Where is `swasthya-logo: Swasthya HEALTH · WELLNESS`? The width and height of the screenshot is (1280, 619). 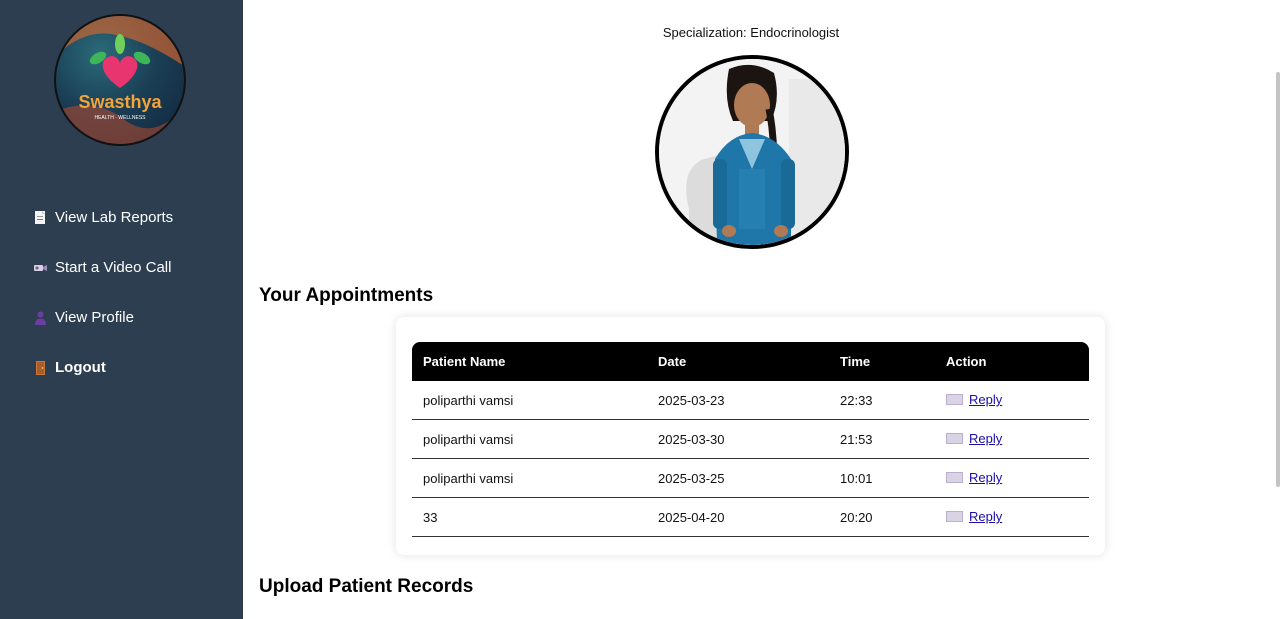
swasthya-logo: Swasthya HEALTH · WELLNESS is located at coordinates (120, 80).